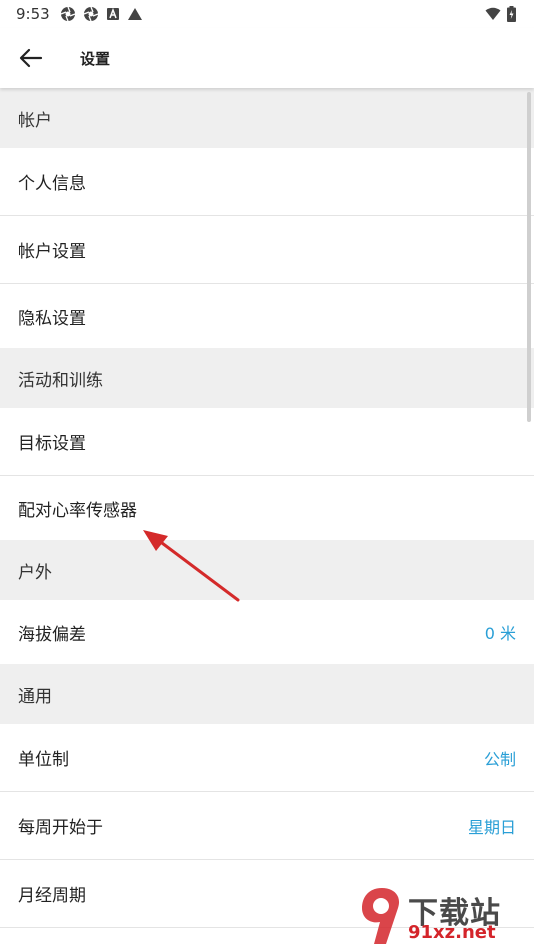  What do you see at coordinates (101, 14) in the screenshot?
I see `status-notification-icons` at bounding box center [101, 14].